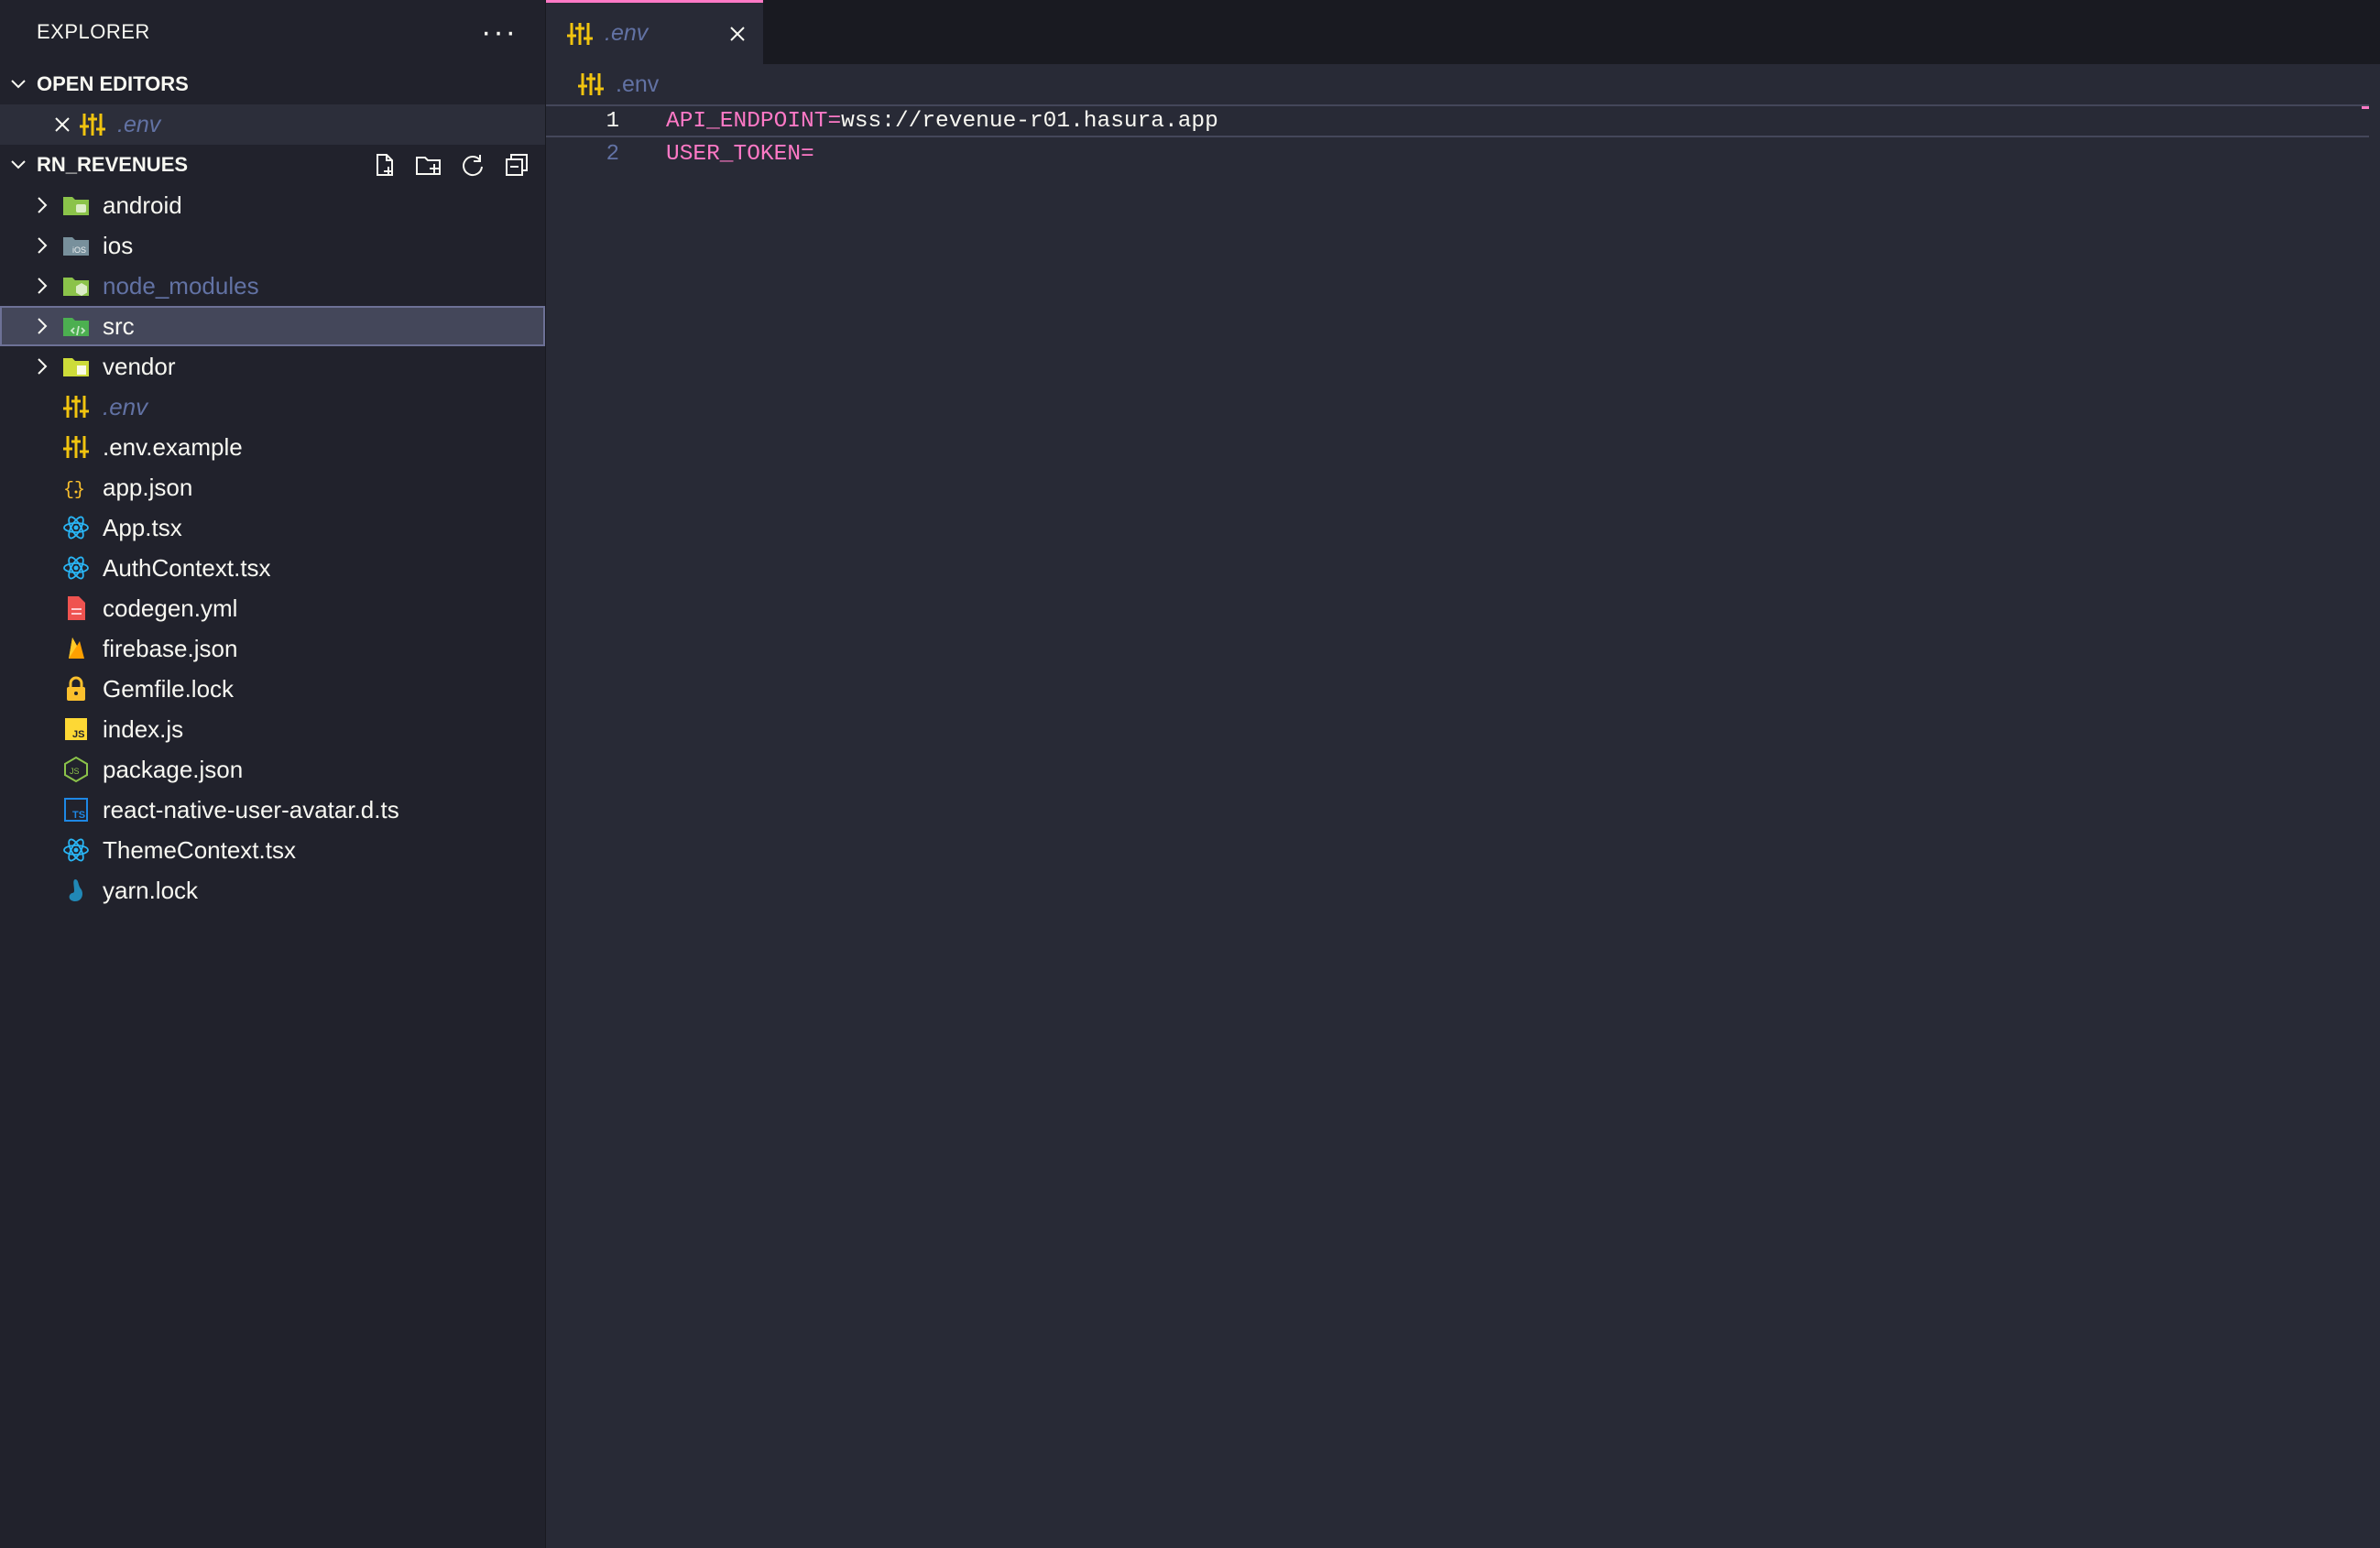  What do you see at coordinates (76, 890) in the screenshot?
I see `yarn-icon` at bounding box center [76, 890].